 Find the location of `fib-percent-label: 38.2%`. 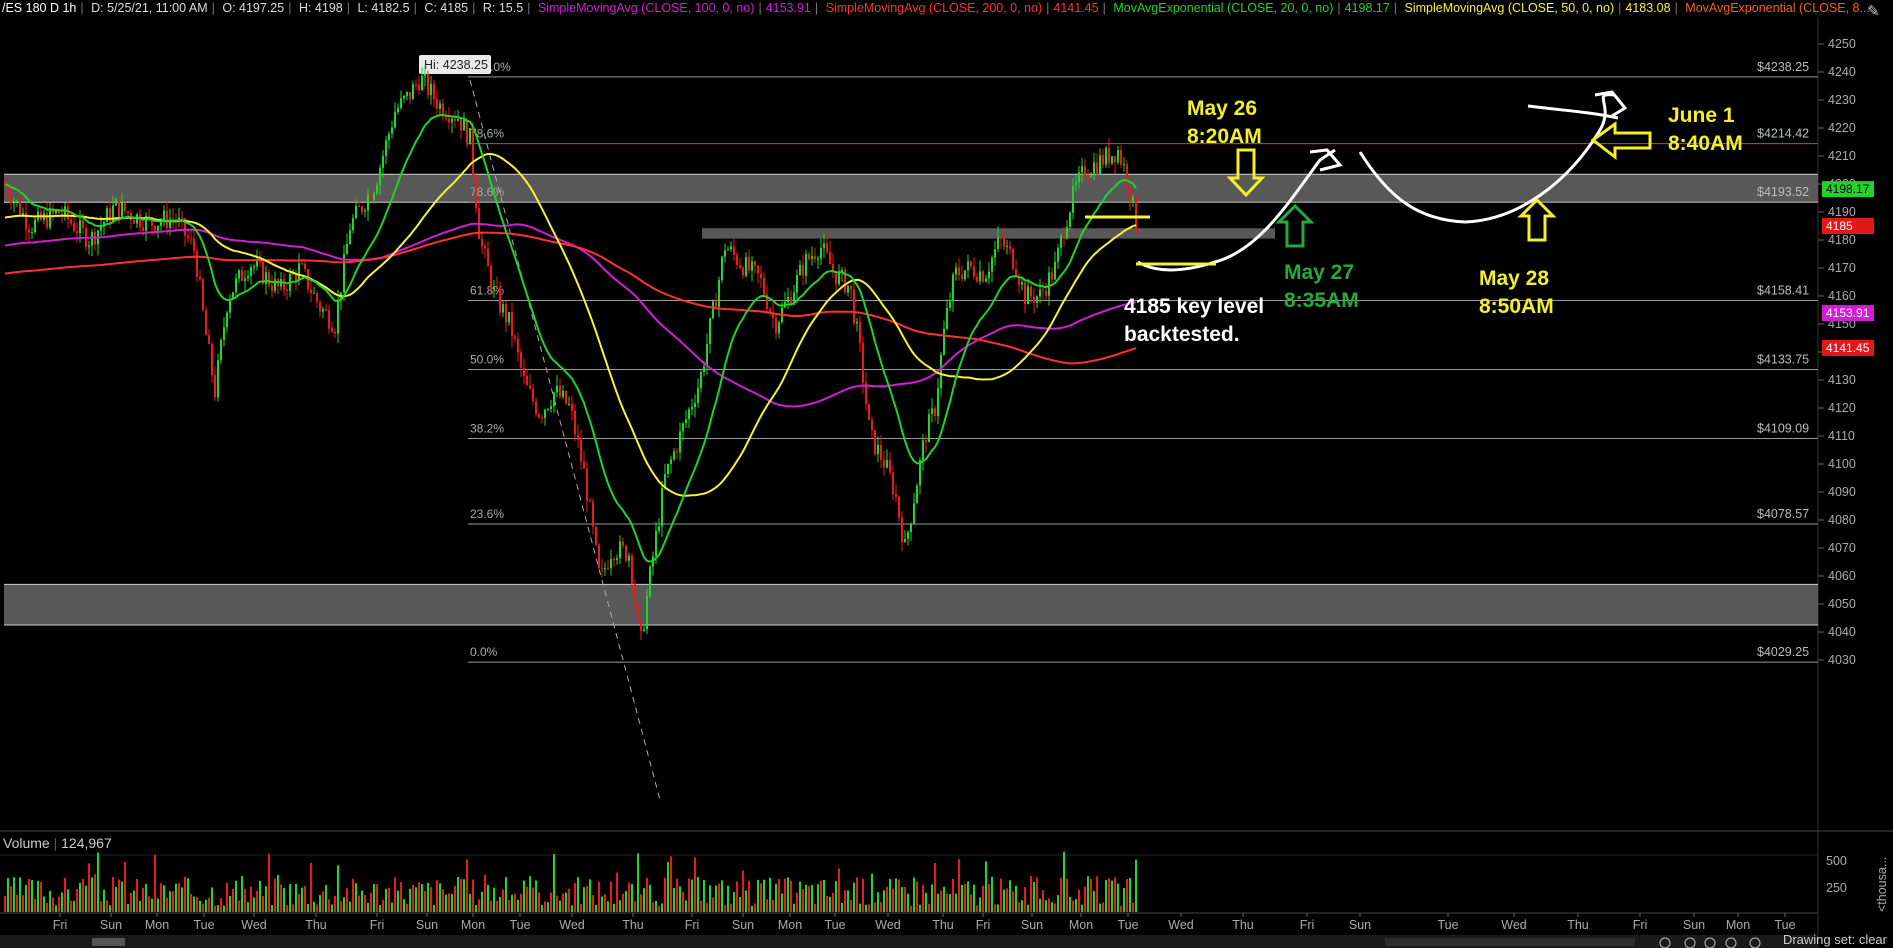

fib-percent-label: 38.2% is located at coordinates (487, 429).